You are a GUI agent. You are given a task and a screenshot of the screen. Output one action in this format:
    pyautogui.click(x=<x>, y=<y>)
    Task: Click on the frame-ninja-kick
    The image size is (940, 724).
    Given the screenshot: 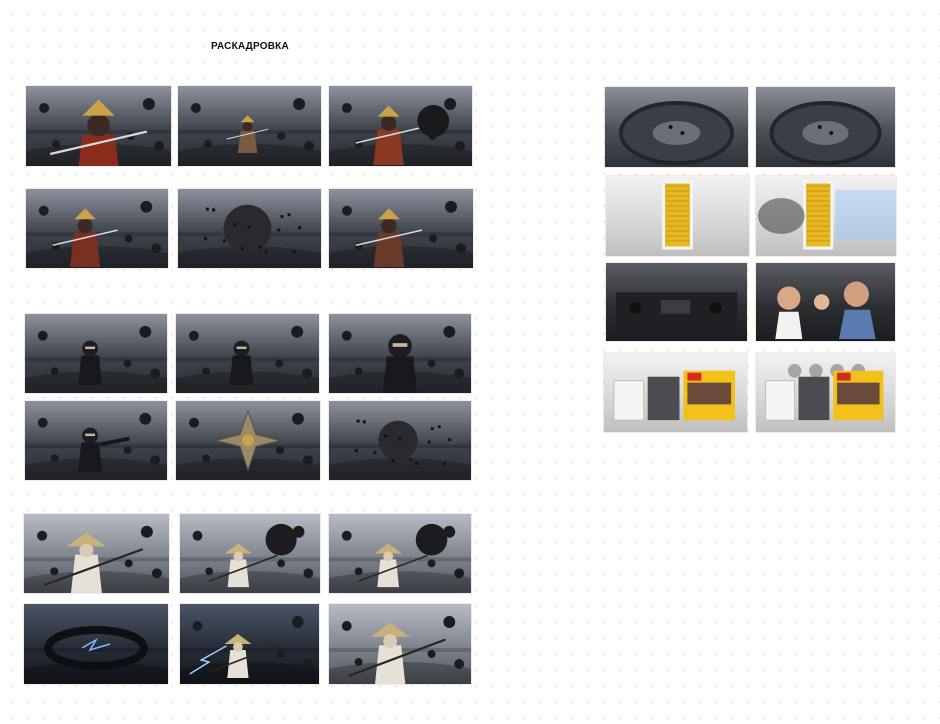 What is the action you would take?
    pyautogui.click(x=96, y=353)
    